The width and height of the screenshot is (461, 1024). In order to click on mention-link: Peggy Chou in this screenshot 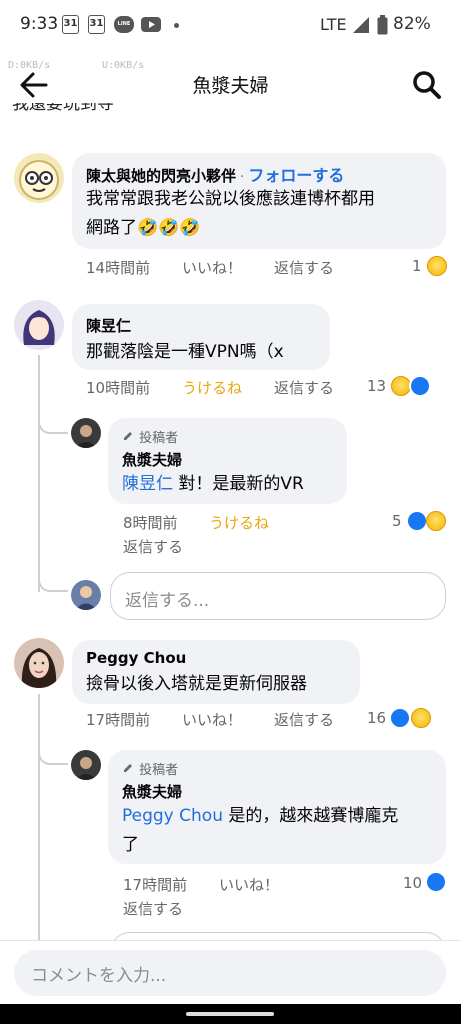, I will do `click(172, 816)`.